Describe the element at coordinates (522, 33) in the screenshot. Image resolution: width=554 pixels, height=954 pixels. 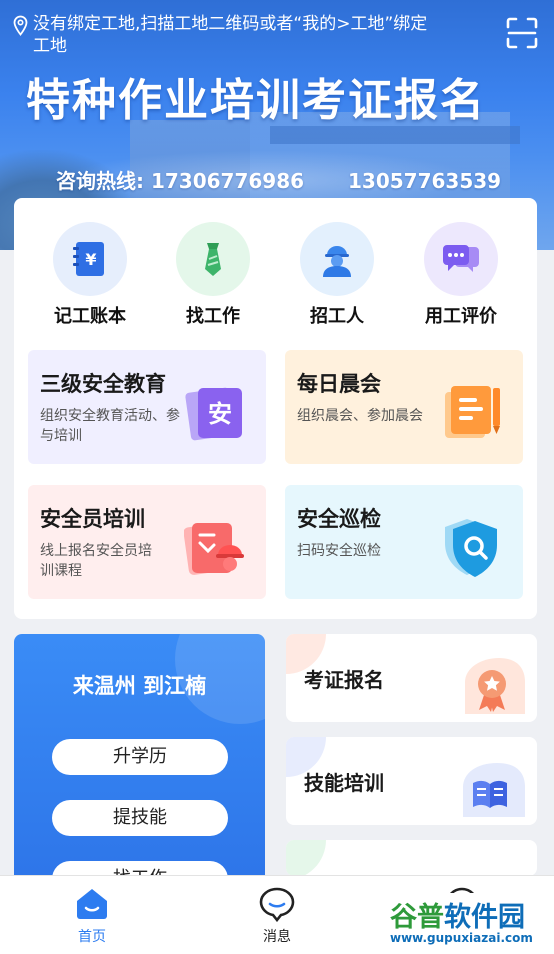
I see `scan-icon` at that location.